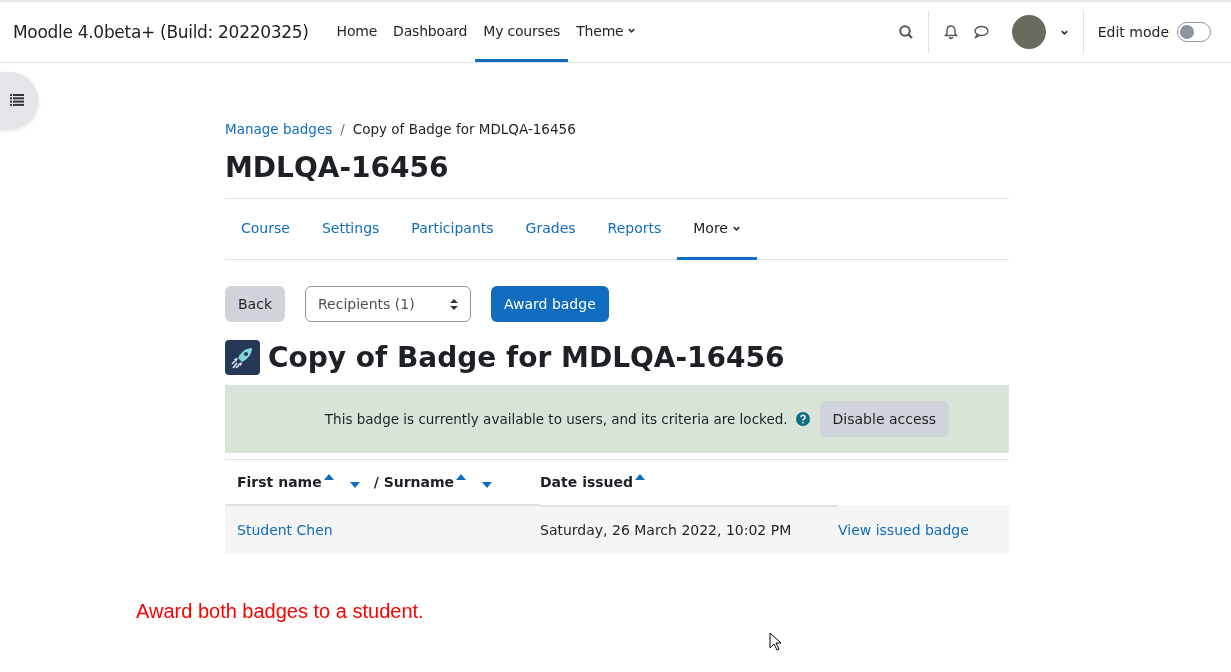  Describe the element at coordinates (556, 419) in the screenshot. I see `notice-text: This badge is currently available to users, and its criteria are locked.` at that location.